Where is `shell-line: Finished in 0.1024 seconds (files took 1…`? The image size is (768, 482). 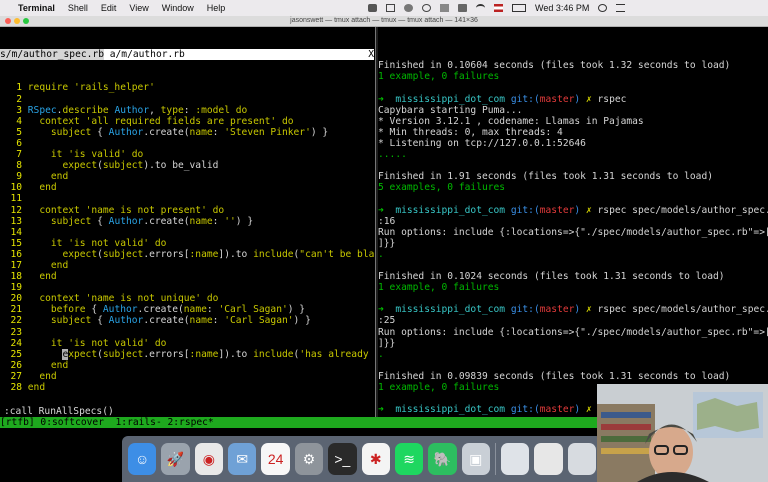 shell-line: Finished in 0.1024 seconds (files took 1… is located at coordinates (573, 276).